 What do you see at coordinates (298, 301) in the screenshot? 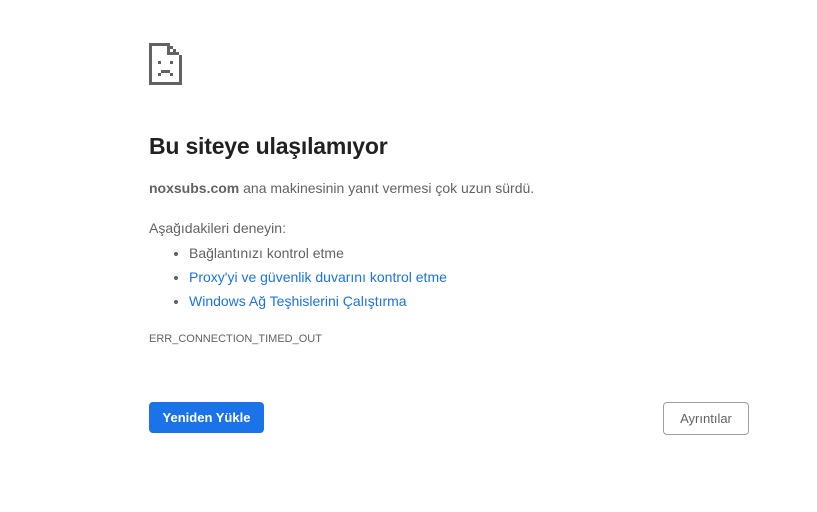
I see `network-diagnostics-link: Windows Ağ Teşhislerini Çalıştırma` at bounding box center [298, 301].